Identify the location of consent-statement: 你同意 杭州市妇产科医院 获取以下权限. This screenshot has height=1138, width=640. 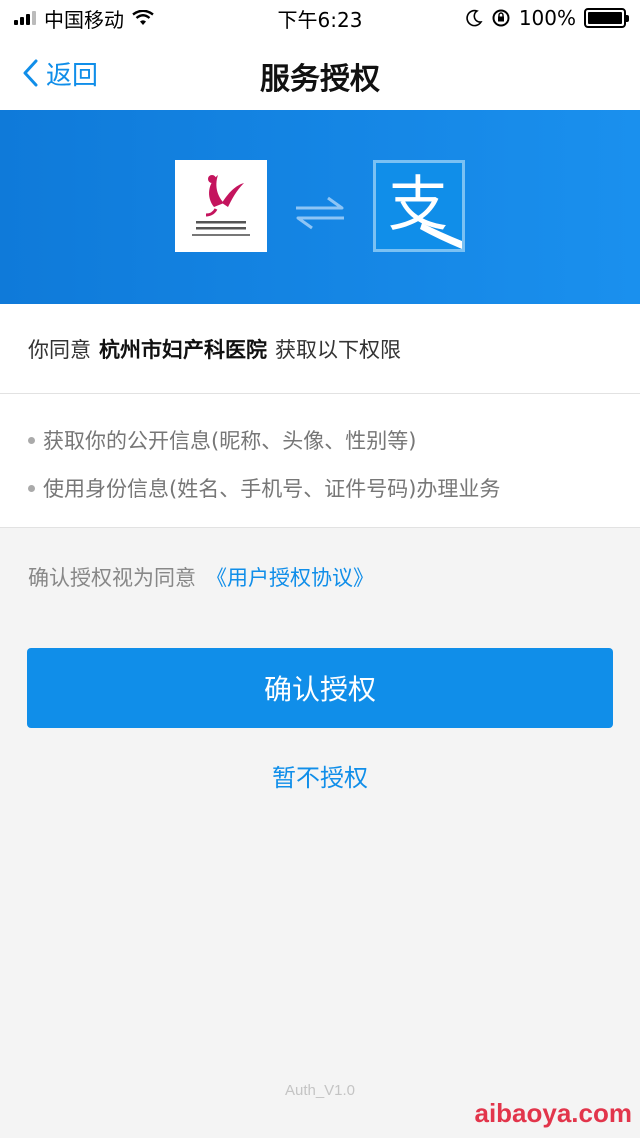
(320, 349).